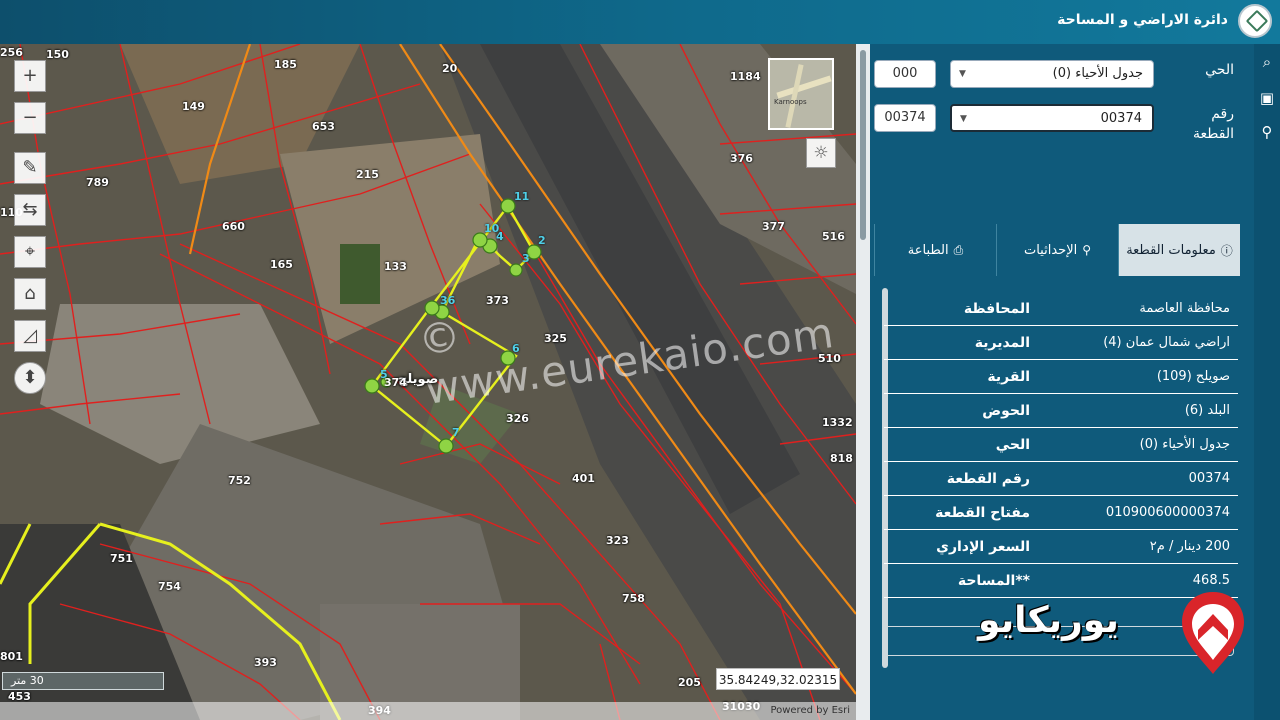 Image resolution: width=1280 pixels, height=720 pixels. I want to click on tab-parcel-info: ⓘ معلومات القطعة, so click(1179, 250).